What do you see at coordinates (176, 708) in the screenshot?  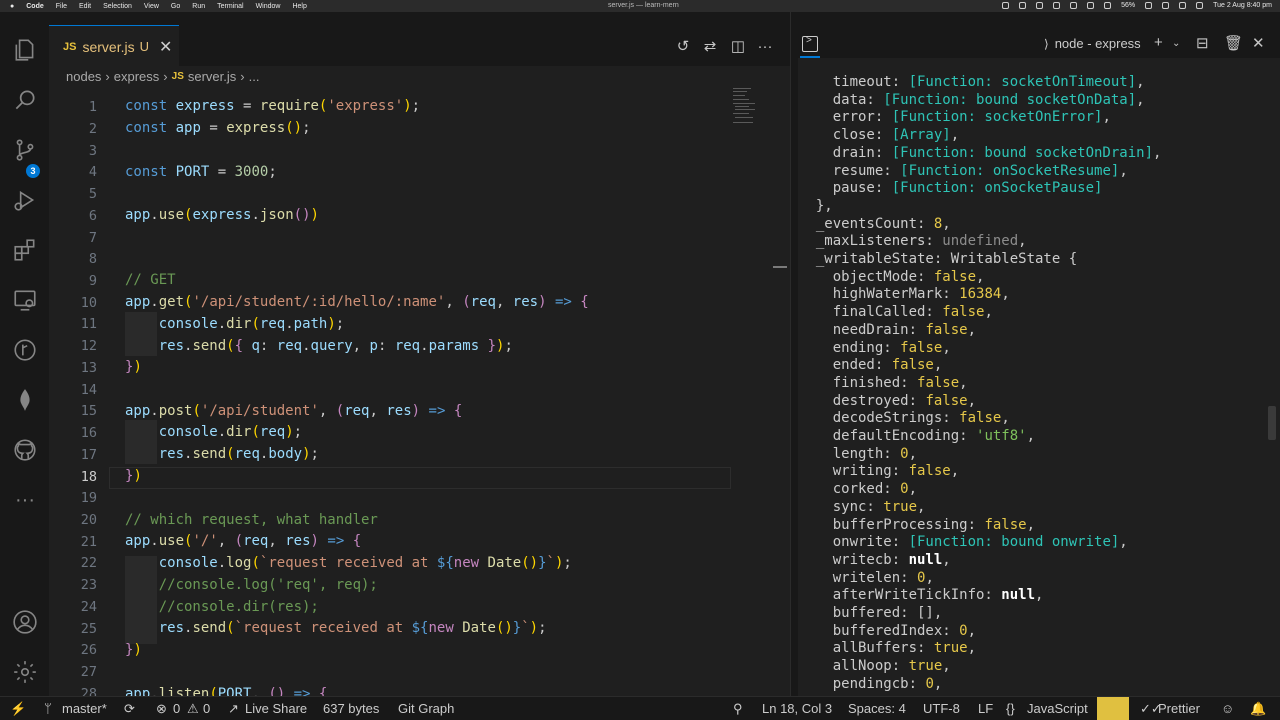 I see `error-count: 0` at bounding box center [176, 708].